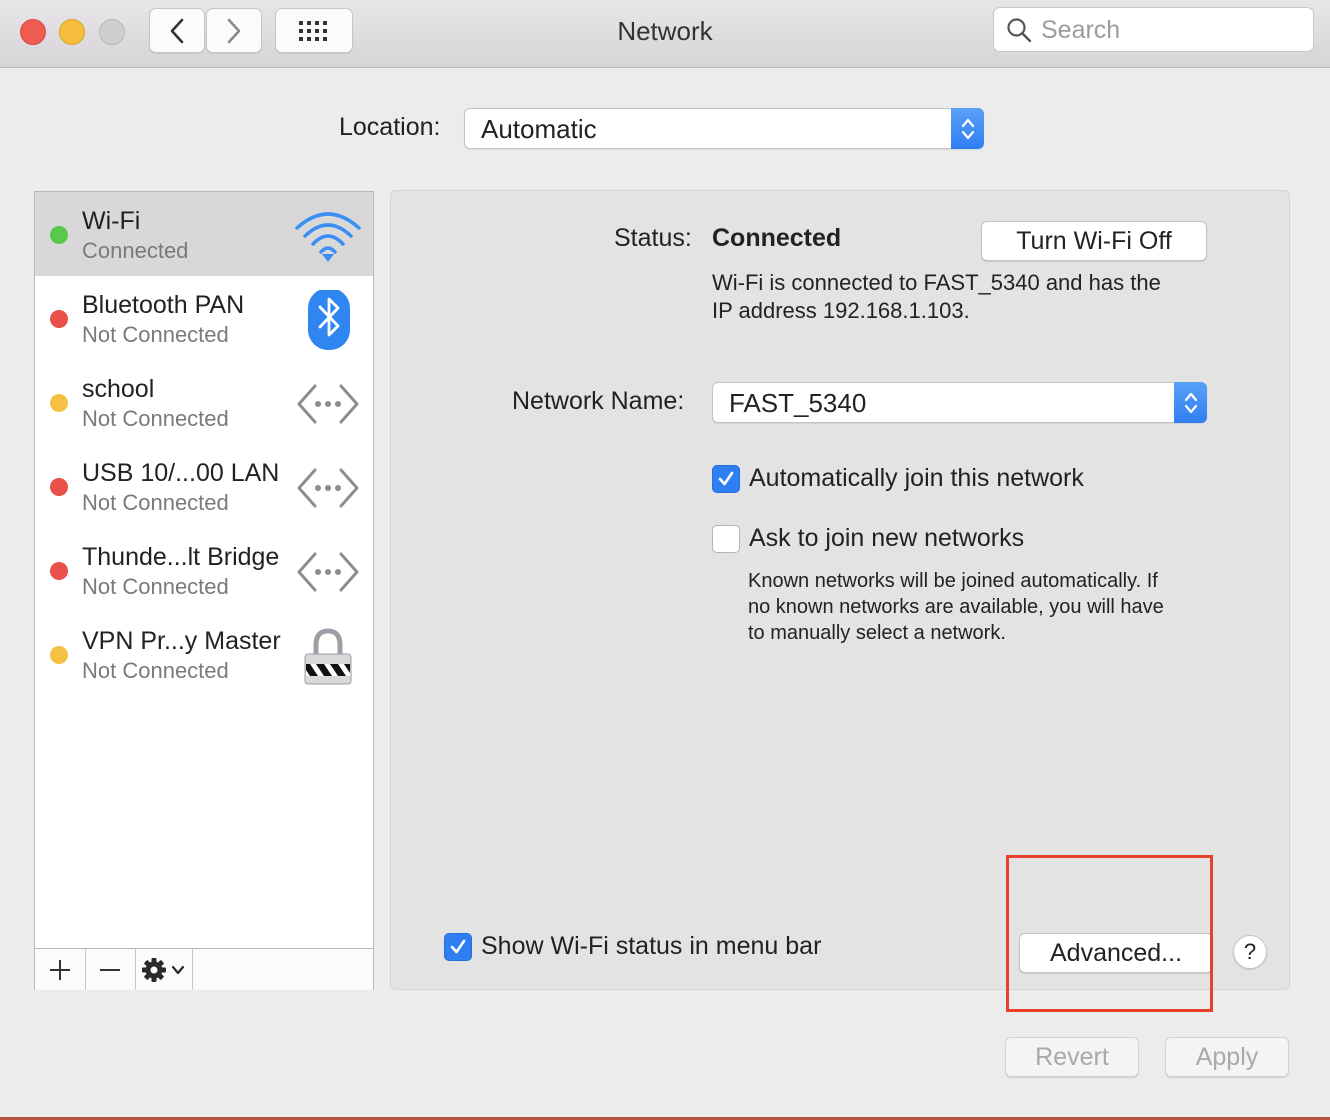  I want to click on turn-wifi-off-button: Turn Wi-Fi Off, so click(1094, 241).